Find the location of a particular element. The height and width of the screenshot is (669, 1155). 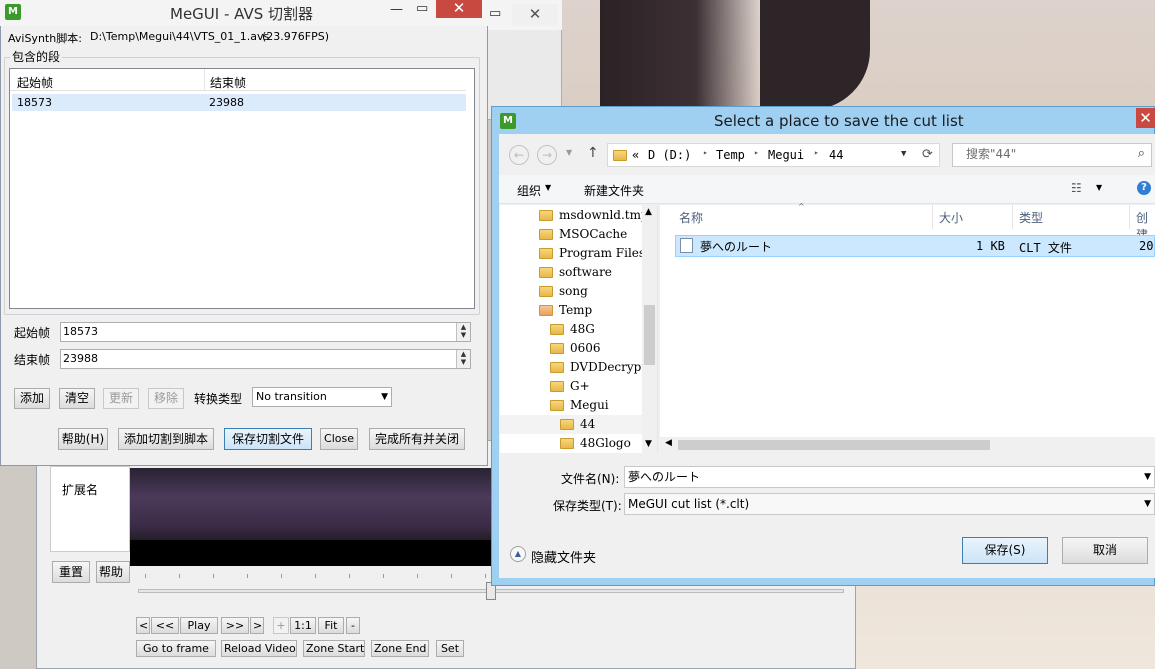

forward-icon: → is located at coordinates (547, 155).